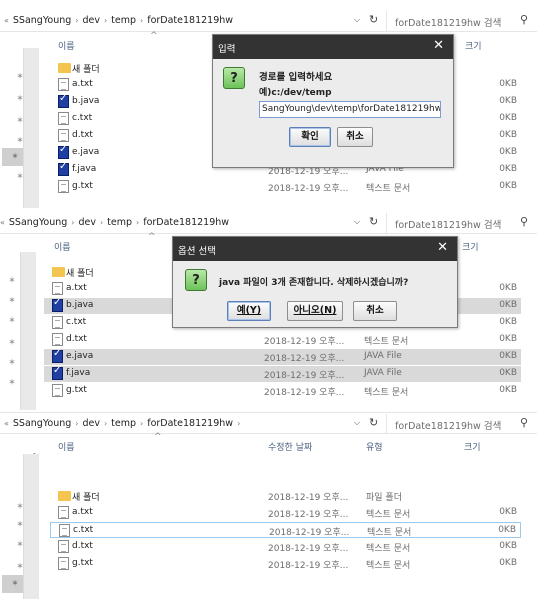  What do you see at coordinates (197, 251) in the screenshot?
I see `dialog-title: 옵션 선택` at bounding box center [197, 251].